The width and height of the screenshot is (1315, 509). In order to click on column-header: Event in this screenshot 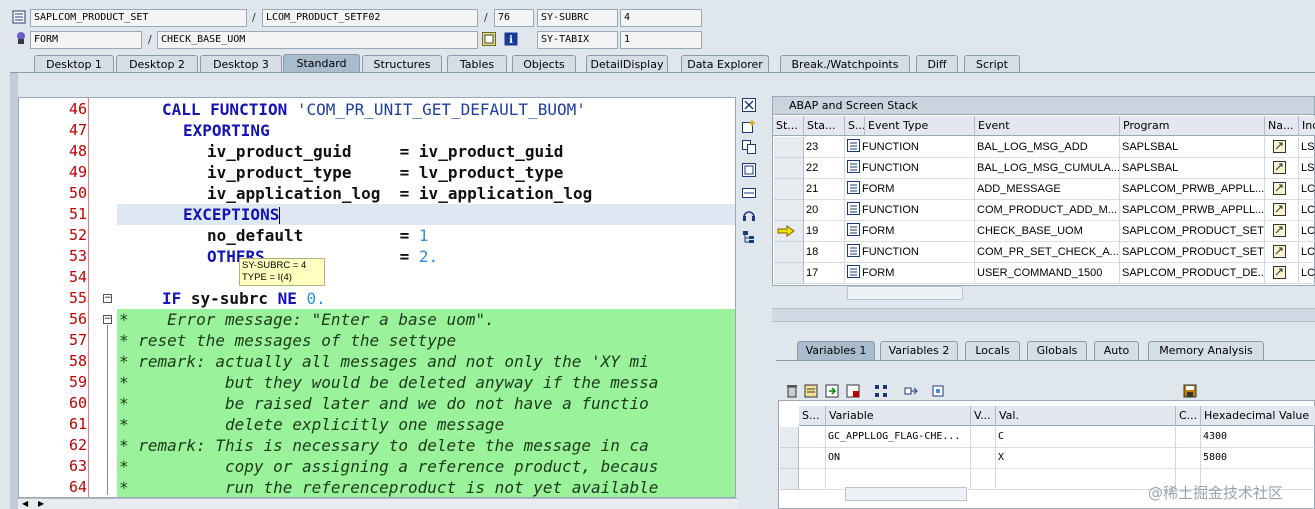, I will do `click(1047, 126)`.